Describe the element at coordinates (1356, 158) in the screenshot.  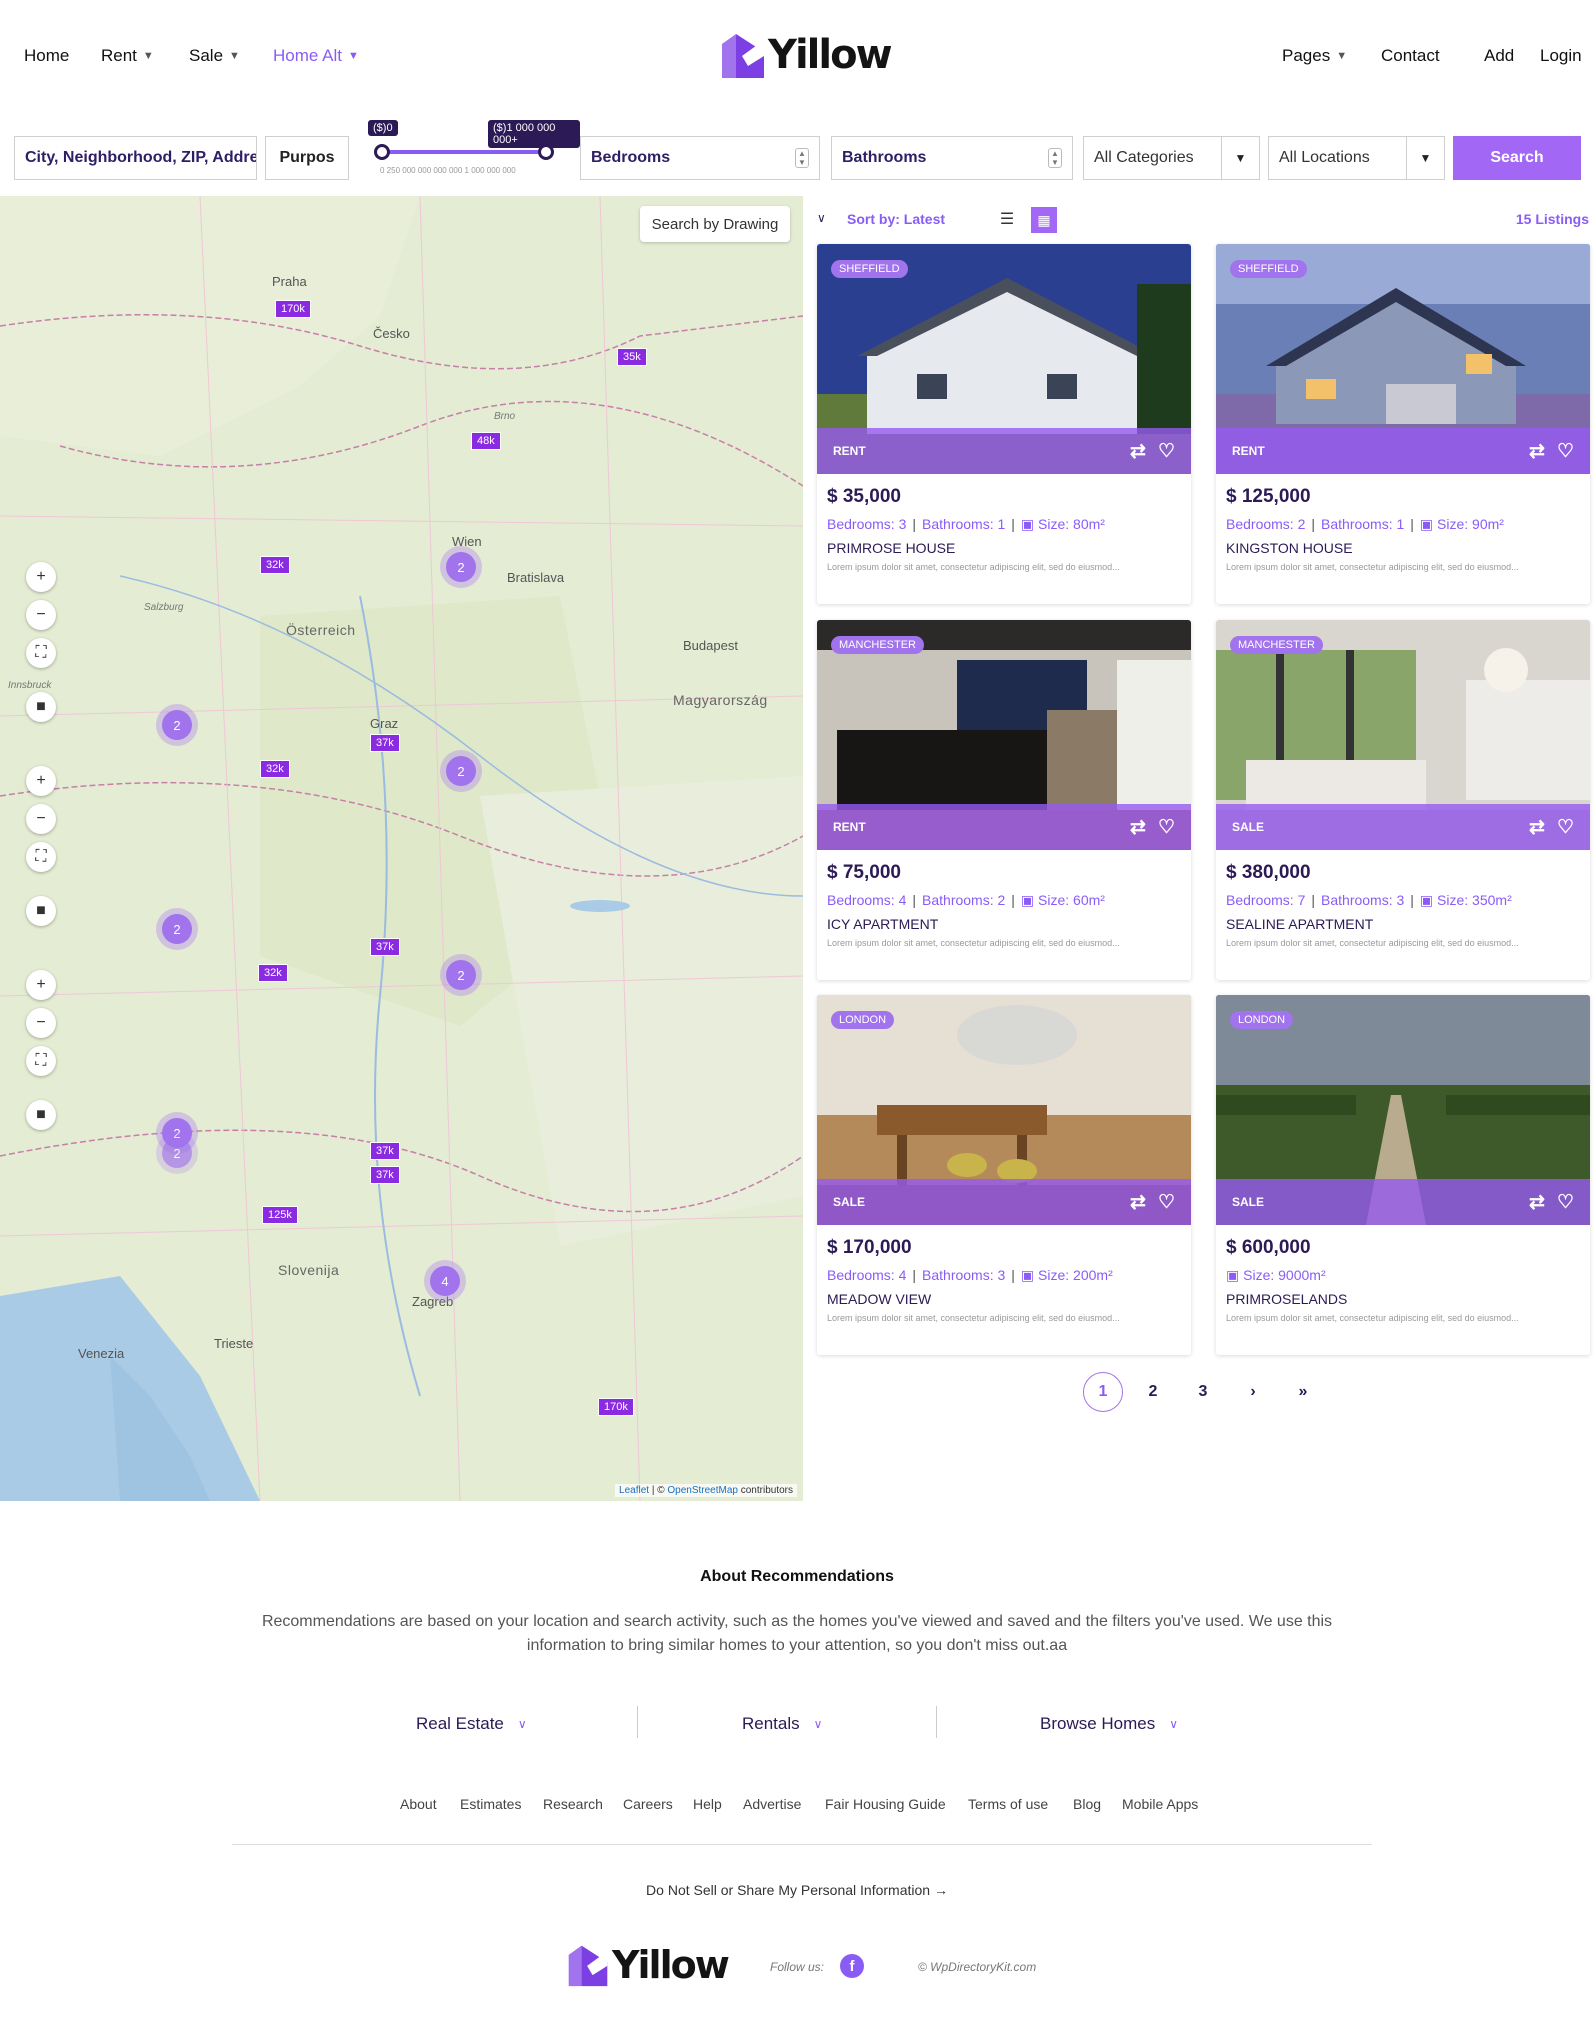
I see `locations-select: All Locations ▼` at that location.